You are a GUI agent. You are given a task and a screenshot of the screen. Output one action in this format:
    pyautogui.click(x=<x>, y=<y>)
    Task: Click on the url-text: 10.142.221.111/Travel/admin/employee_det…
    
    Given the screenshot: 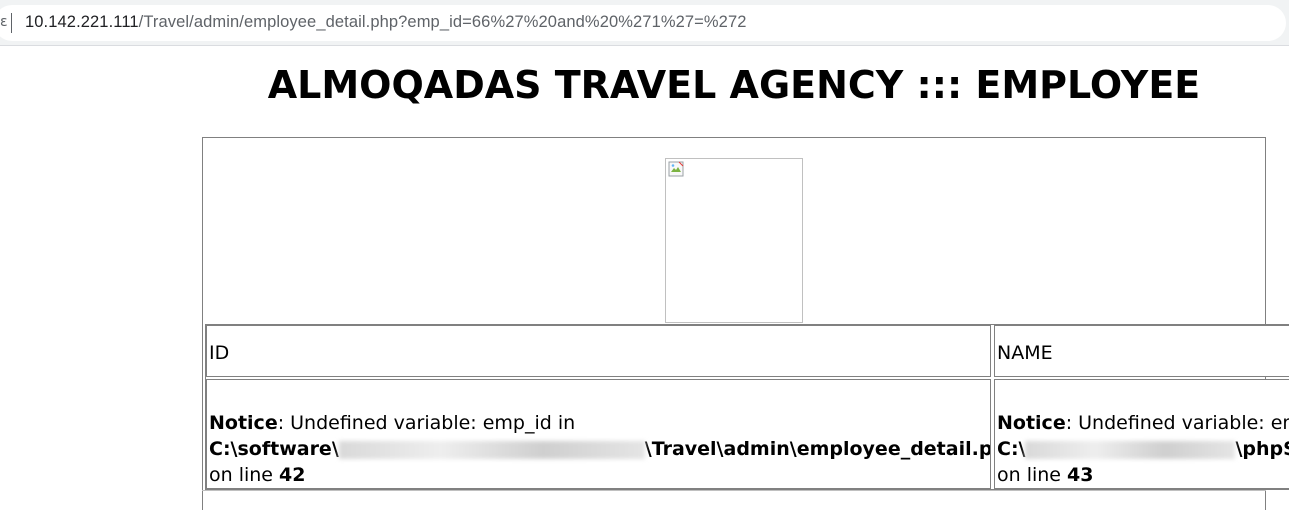 What is the action you would take?
    pyautogui.click(x=386, y=22)
    